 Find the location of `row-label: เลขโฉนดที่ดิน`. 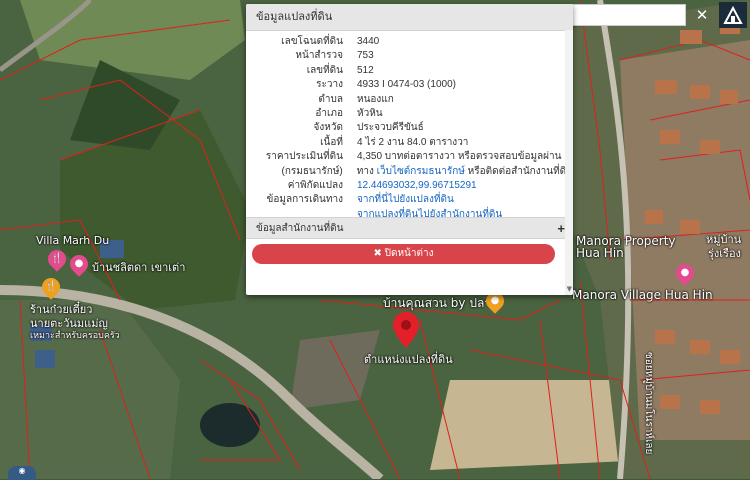

row-label: เลขโฉนดที่ดิน is located at coordinates (312, 41).